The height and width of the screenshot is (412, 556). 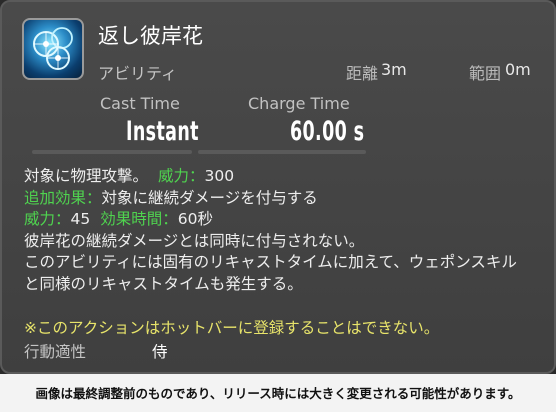 I want to click on charge-time-label: Charge Time, so click(x=299, y=103).